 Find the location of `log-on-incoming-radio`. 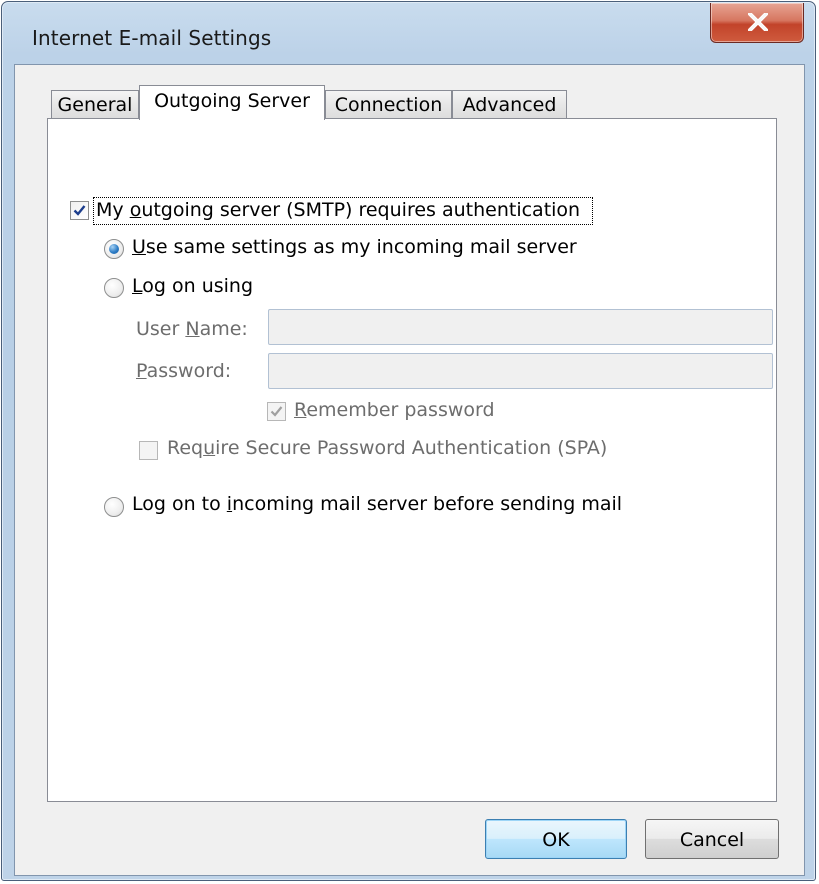

log-on-incoming-radio is located at coordinates (114, 507).